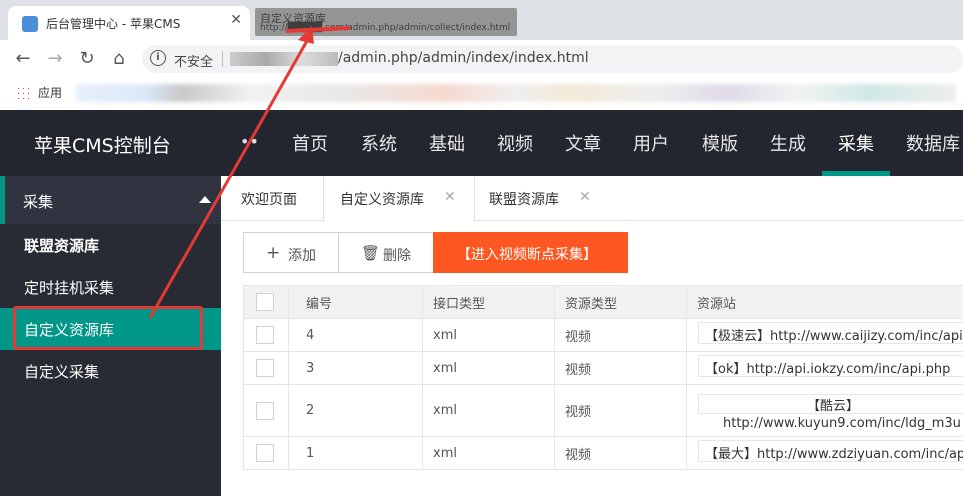  I want to click on plus-icon: +, so click(273, 253).